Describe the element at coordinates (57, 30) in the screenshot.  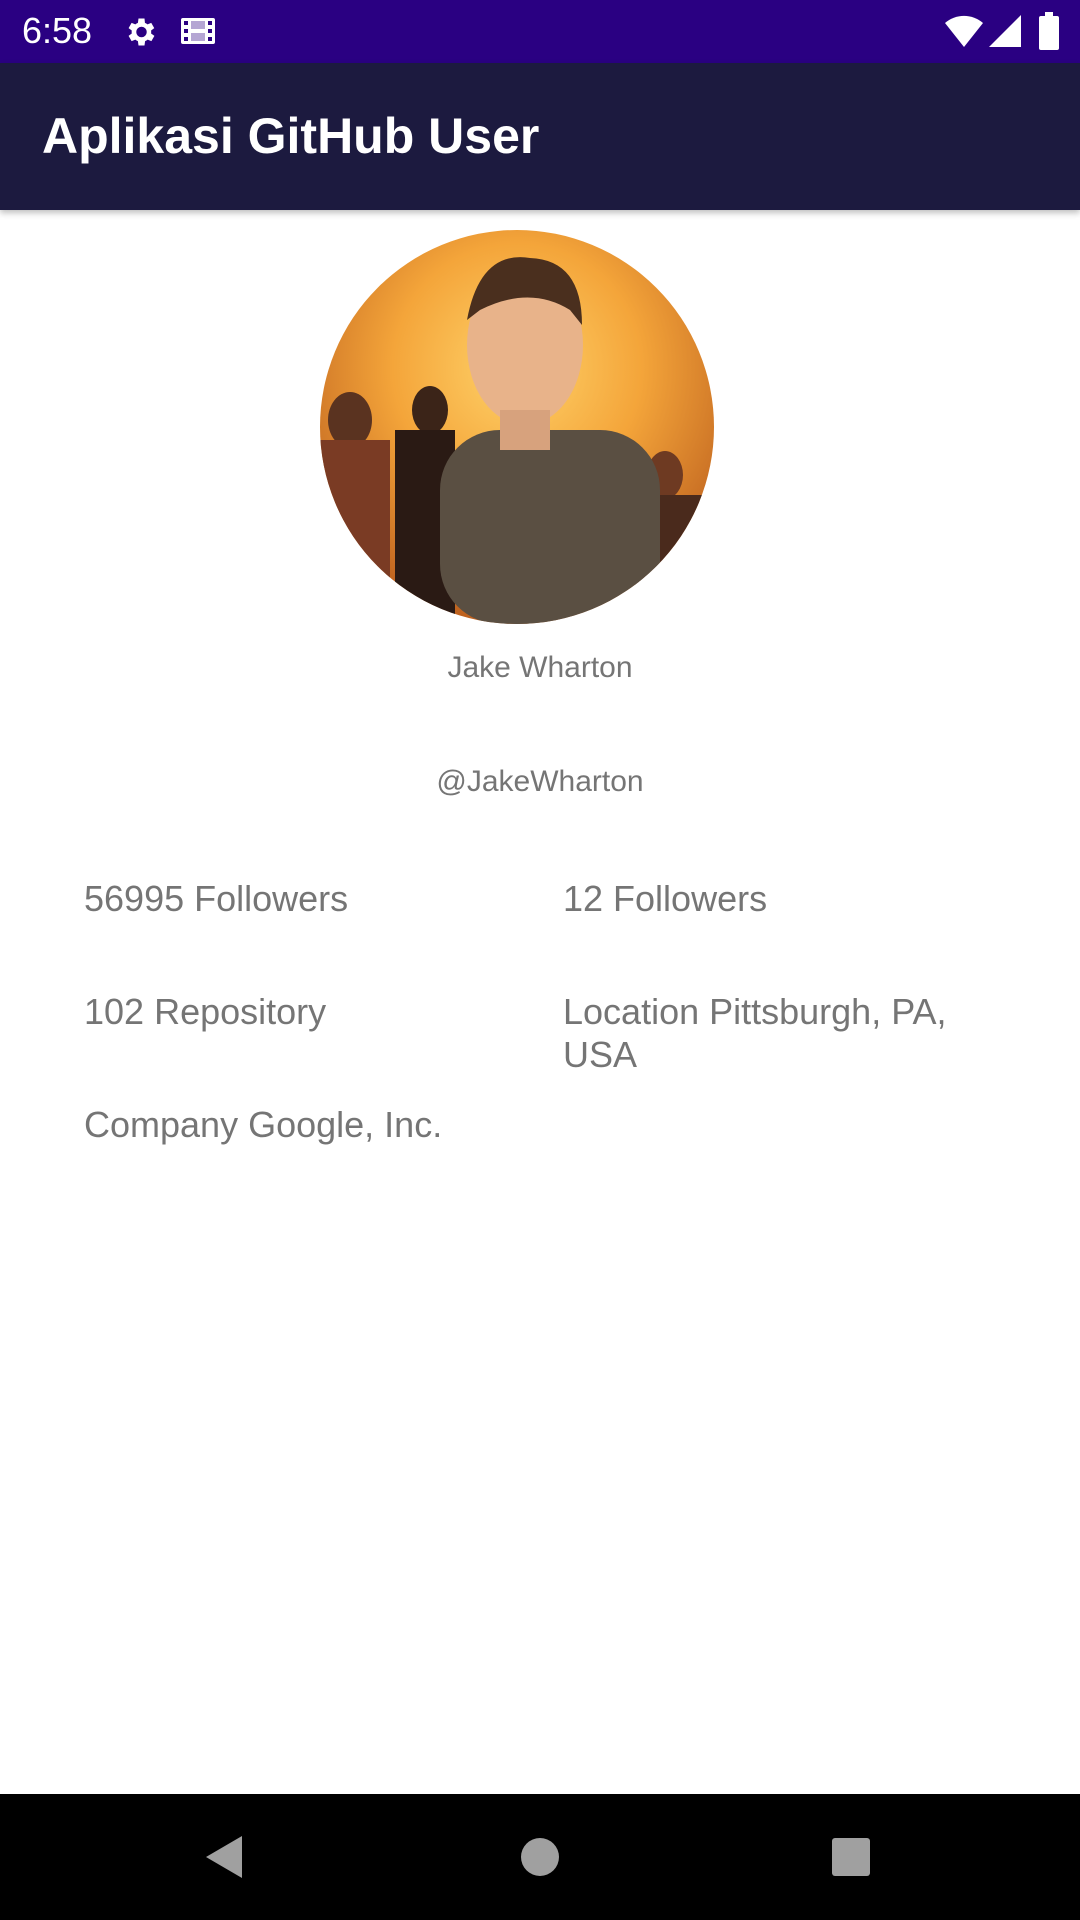
I see `status-time: 6:58` at that location.